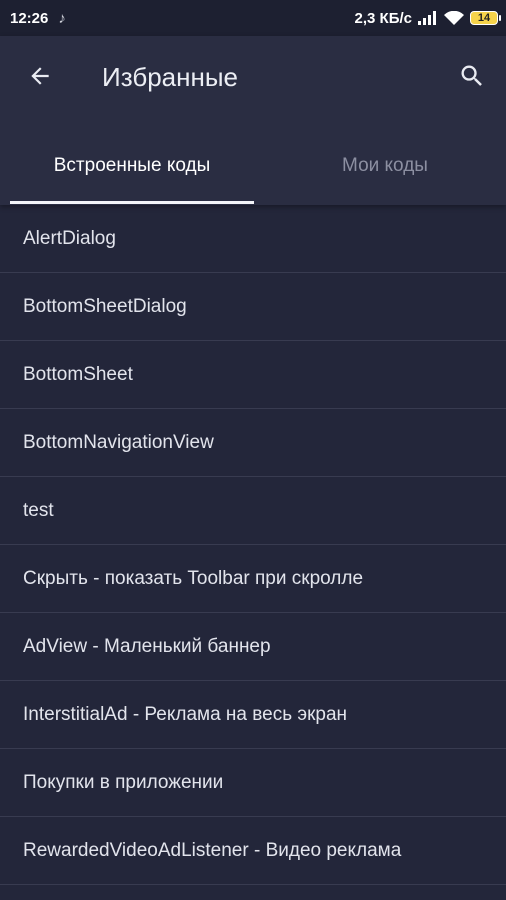 This screenshot has height=900, width=506. Describe the element at coordinates (253, 647) in the screenshot. I see `list-item: AdView - Маленький баннер` at that location.